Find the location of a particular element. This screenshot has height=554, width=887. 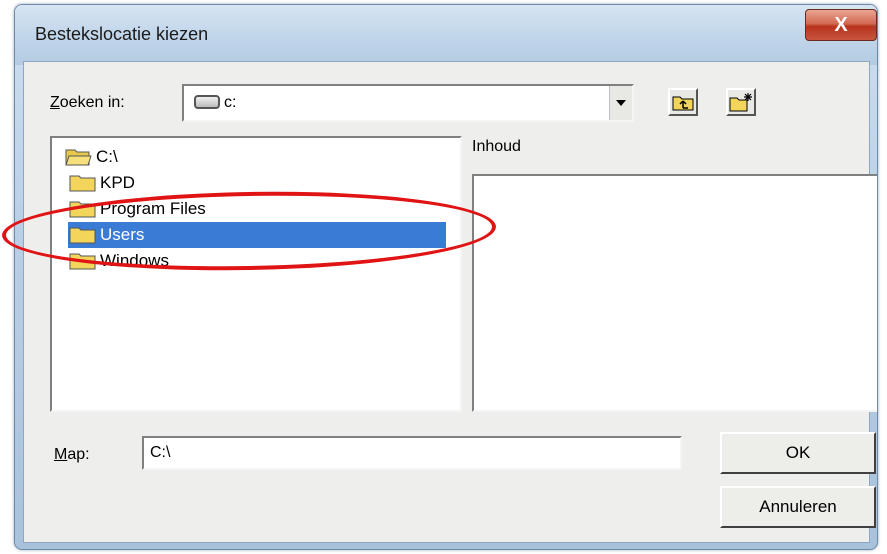

tree-item-users: Users is located at coordinates (257, 235).